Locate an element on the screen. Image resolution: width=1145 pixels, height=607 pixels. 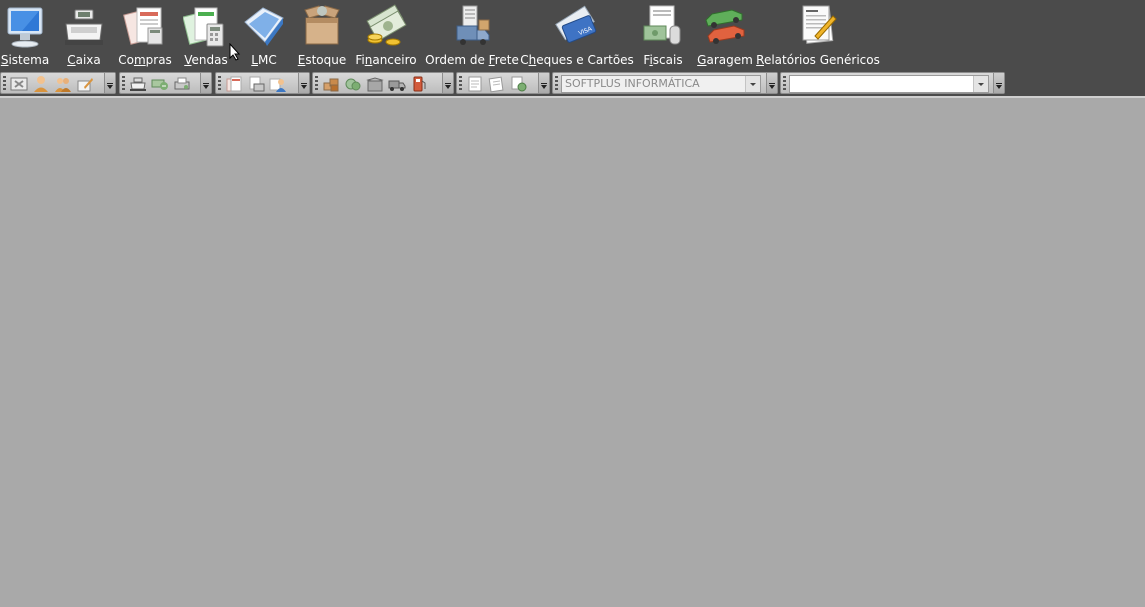
menu-item-label: Relatórios Genéricos is located at coordinates (818, 60).